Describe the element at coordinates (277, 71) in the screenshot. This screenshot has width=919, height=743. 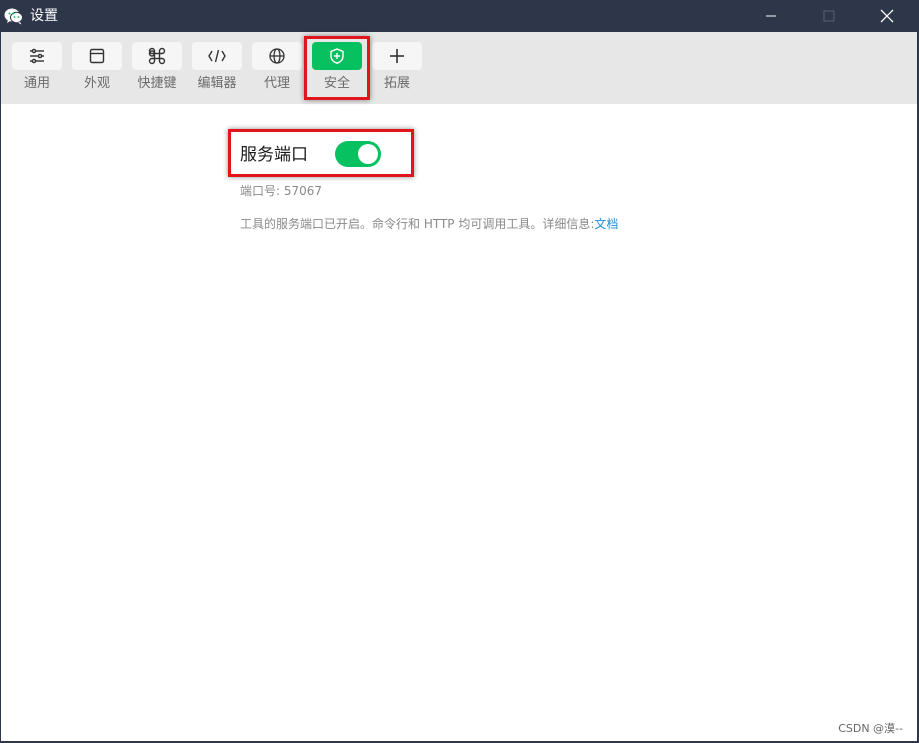
I see `tab-proxy: 代理` at that location.